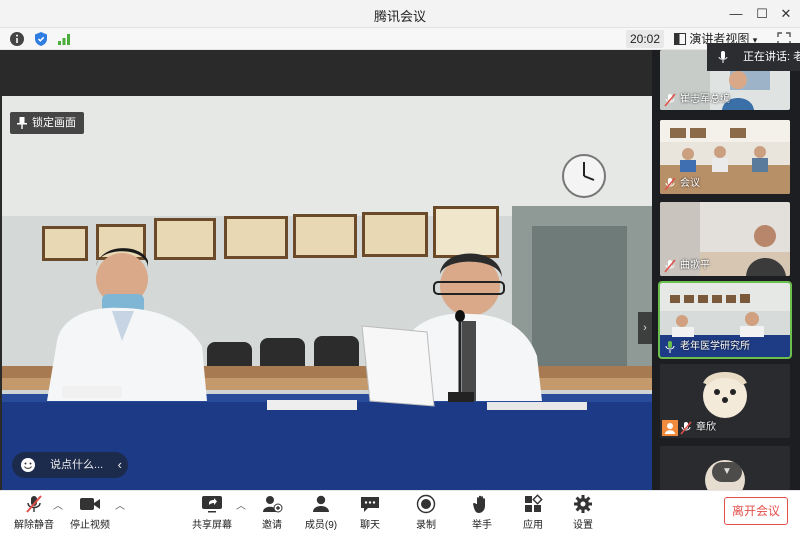  What do you see at coordinates (370, 504) in the screenshot?
I see `chat-icon` at bounding box center [370, 504].